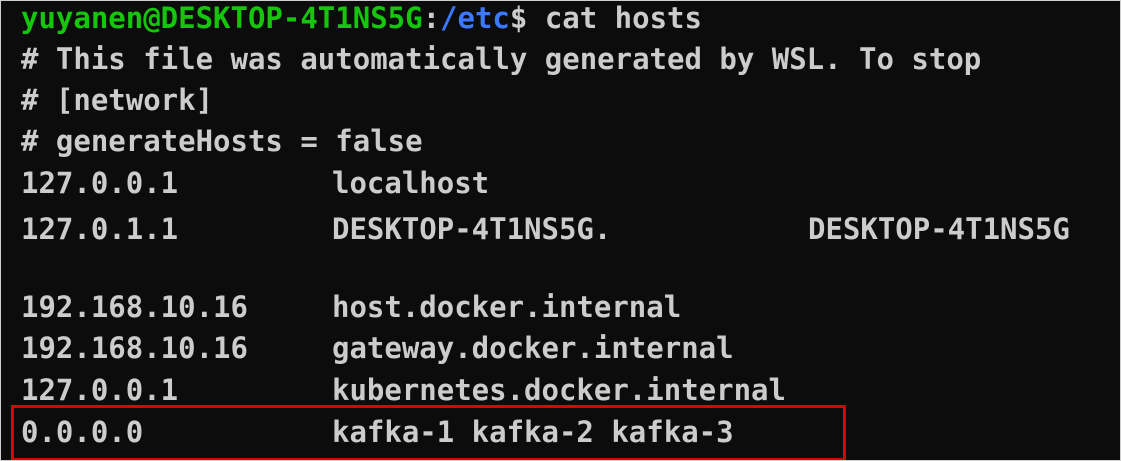 This screenshot has height=461, width=1121. Describe the element at coordinates (222, 141) in the screenshot. I see `comment-line: # generateHosts = false` at that location.